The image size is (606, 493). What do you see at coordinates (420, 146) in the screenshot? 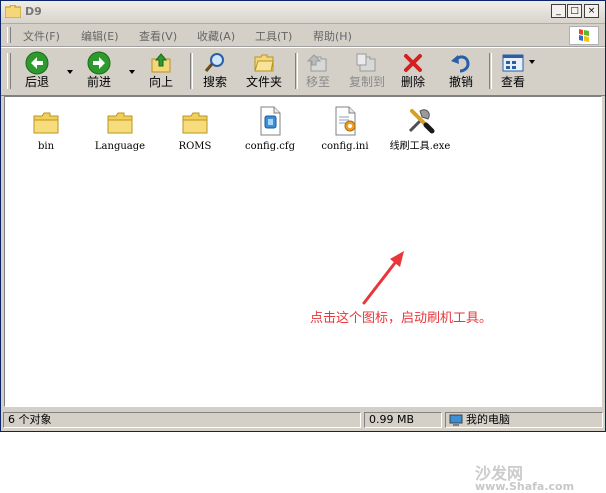
I see `file-name: 线刷工具.exe` at bounding box center [420, 146].